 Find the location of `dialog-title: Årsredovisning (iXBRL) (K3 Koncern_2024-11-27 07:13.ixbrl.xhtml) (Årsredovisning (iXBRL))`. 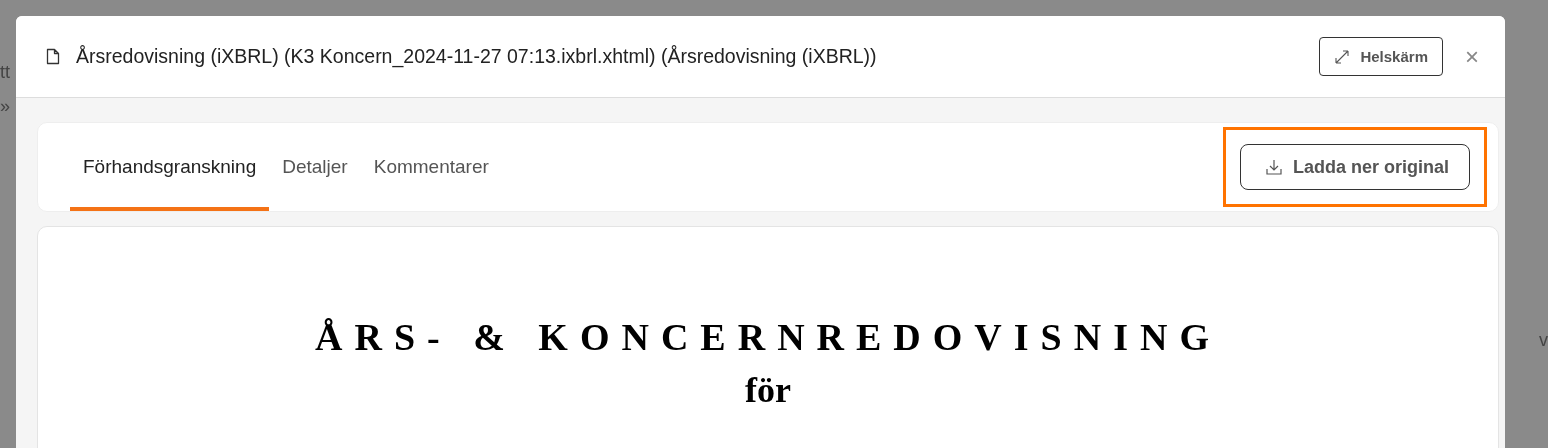

dialog-title: Årsredovisning (iXBRL) (K3 Koncern_2024-11-27 07:13.ixbrl.xhtml) (Årsredovisning (iXBRL)) is located at coordinates (477, 56).